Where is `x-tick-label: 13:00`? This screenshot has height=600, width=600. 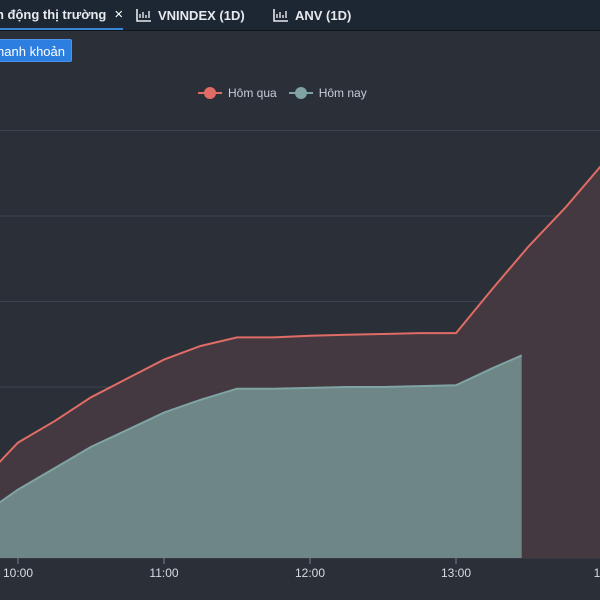 x-tick-label: 13:00 is located at coordinates (456, 573).